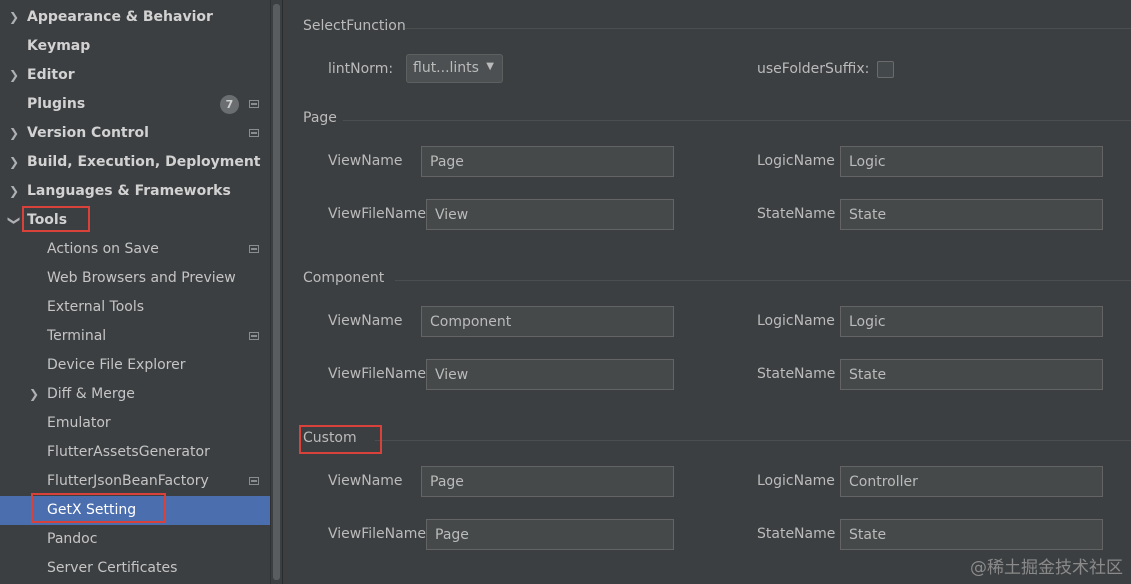 The width and height of the screenshot is (1131, 584). I want to click on sidebar-item-device-file-explorer: Device File Explorer, so click(135, 365).